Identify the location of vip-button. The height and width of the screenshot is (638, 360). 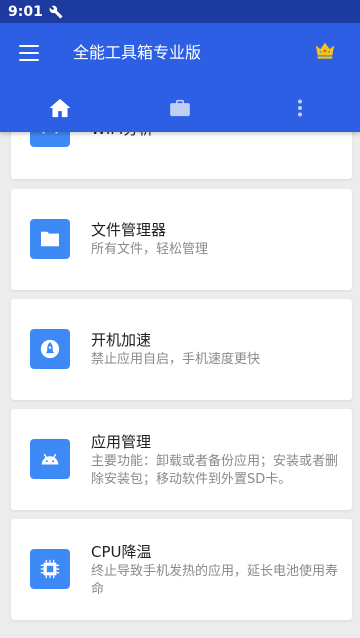
(325, 50).